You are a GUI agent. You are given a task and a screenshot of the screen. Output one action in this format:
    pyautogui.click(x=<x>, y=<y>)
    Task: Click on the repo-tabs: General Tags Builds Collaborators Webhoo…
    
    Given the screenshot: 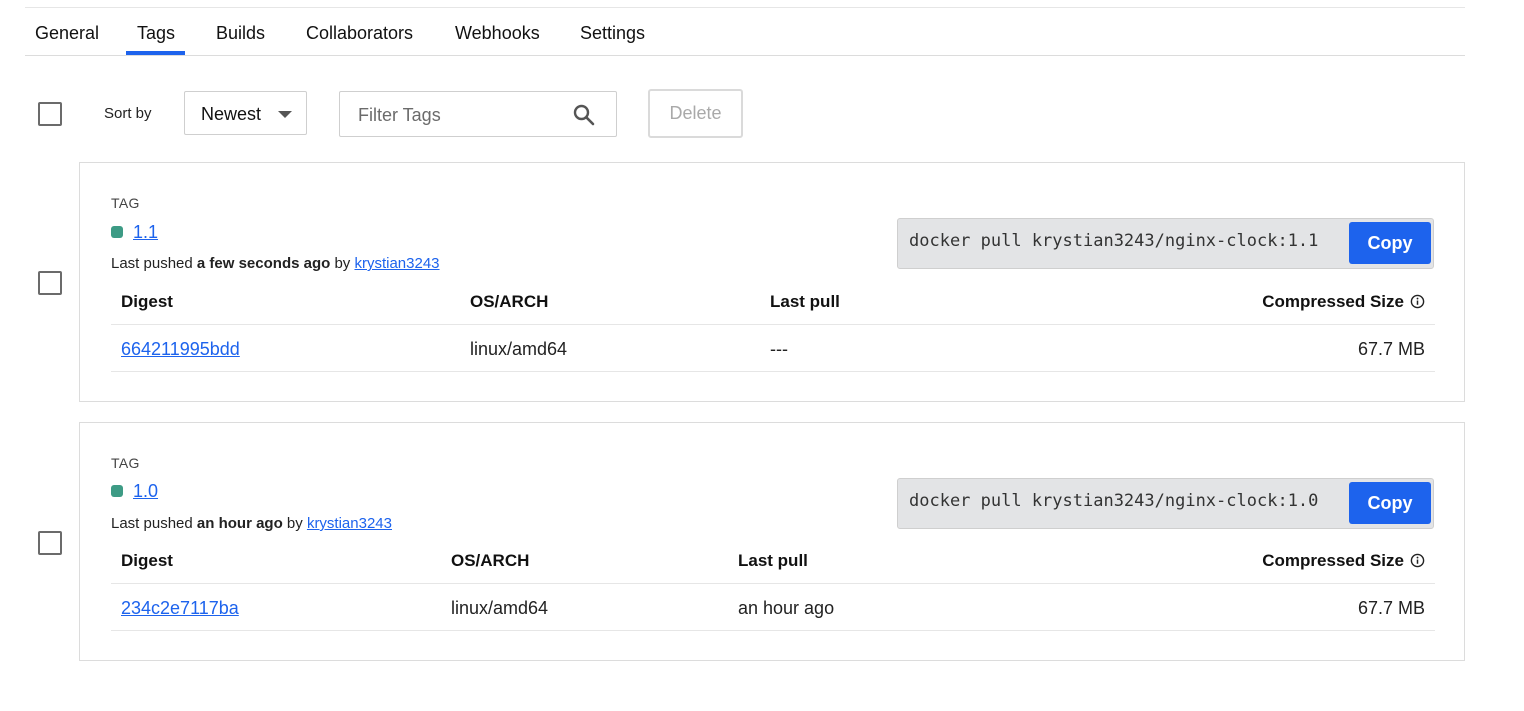 What is the action you would take?
    pyautogui.click(x=745, y=32)
    